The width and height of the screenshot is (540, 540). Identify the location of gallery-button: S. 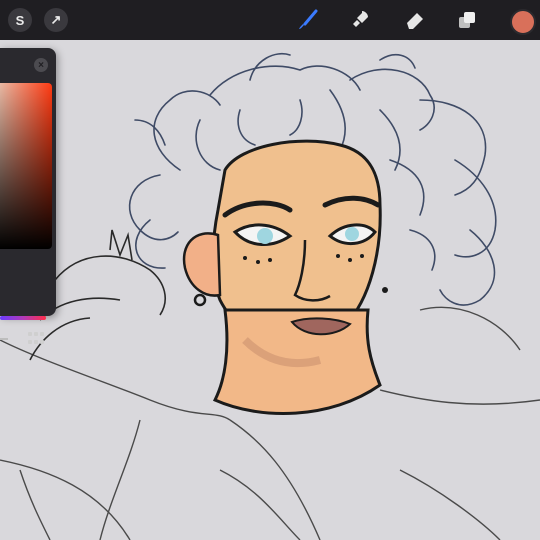
(20, 20).